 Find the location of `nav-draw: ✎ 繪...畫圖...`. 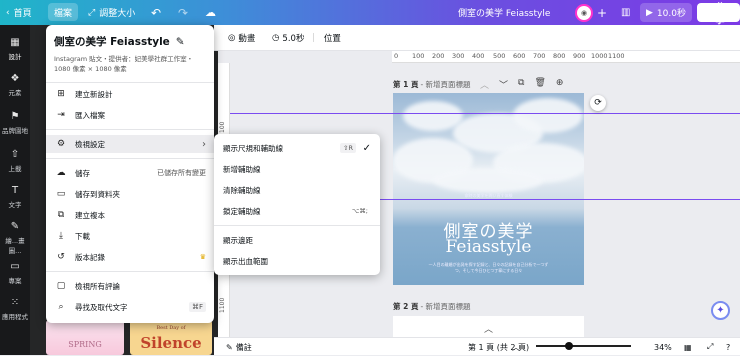

nav-draw: ✎ 繪...畫圖... is located at coordinates (15, 238).